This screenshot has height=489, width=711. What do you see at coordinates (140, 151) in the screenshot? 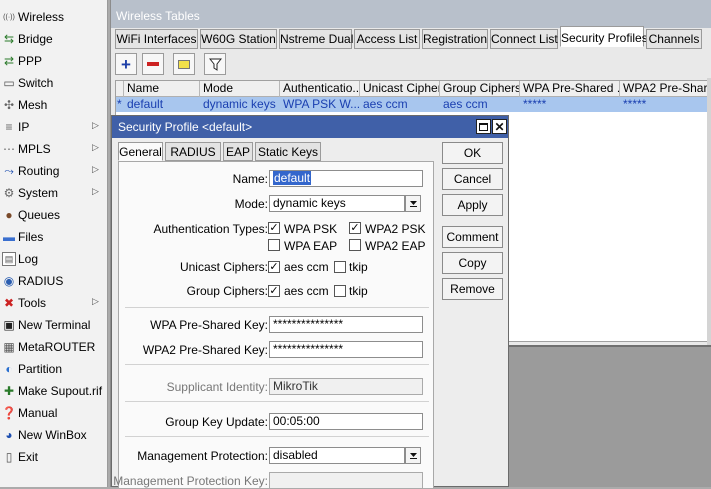
I see `tab-general: General` at bounding box center [140, 151].